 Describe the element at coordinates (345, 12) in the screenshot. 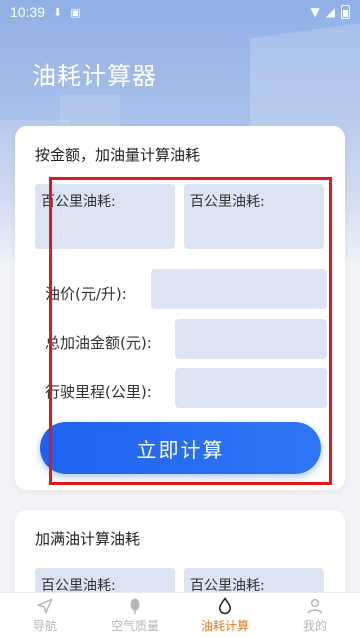

I see `battery-icon` at that location.